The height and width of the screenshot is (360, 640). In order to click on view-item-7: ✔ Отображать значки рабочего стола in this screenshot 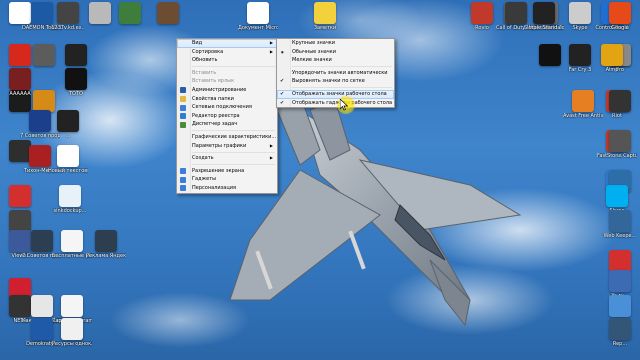, I will do `click(335, 94)`.